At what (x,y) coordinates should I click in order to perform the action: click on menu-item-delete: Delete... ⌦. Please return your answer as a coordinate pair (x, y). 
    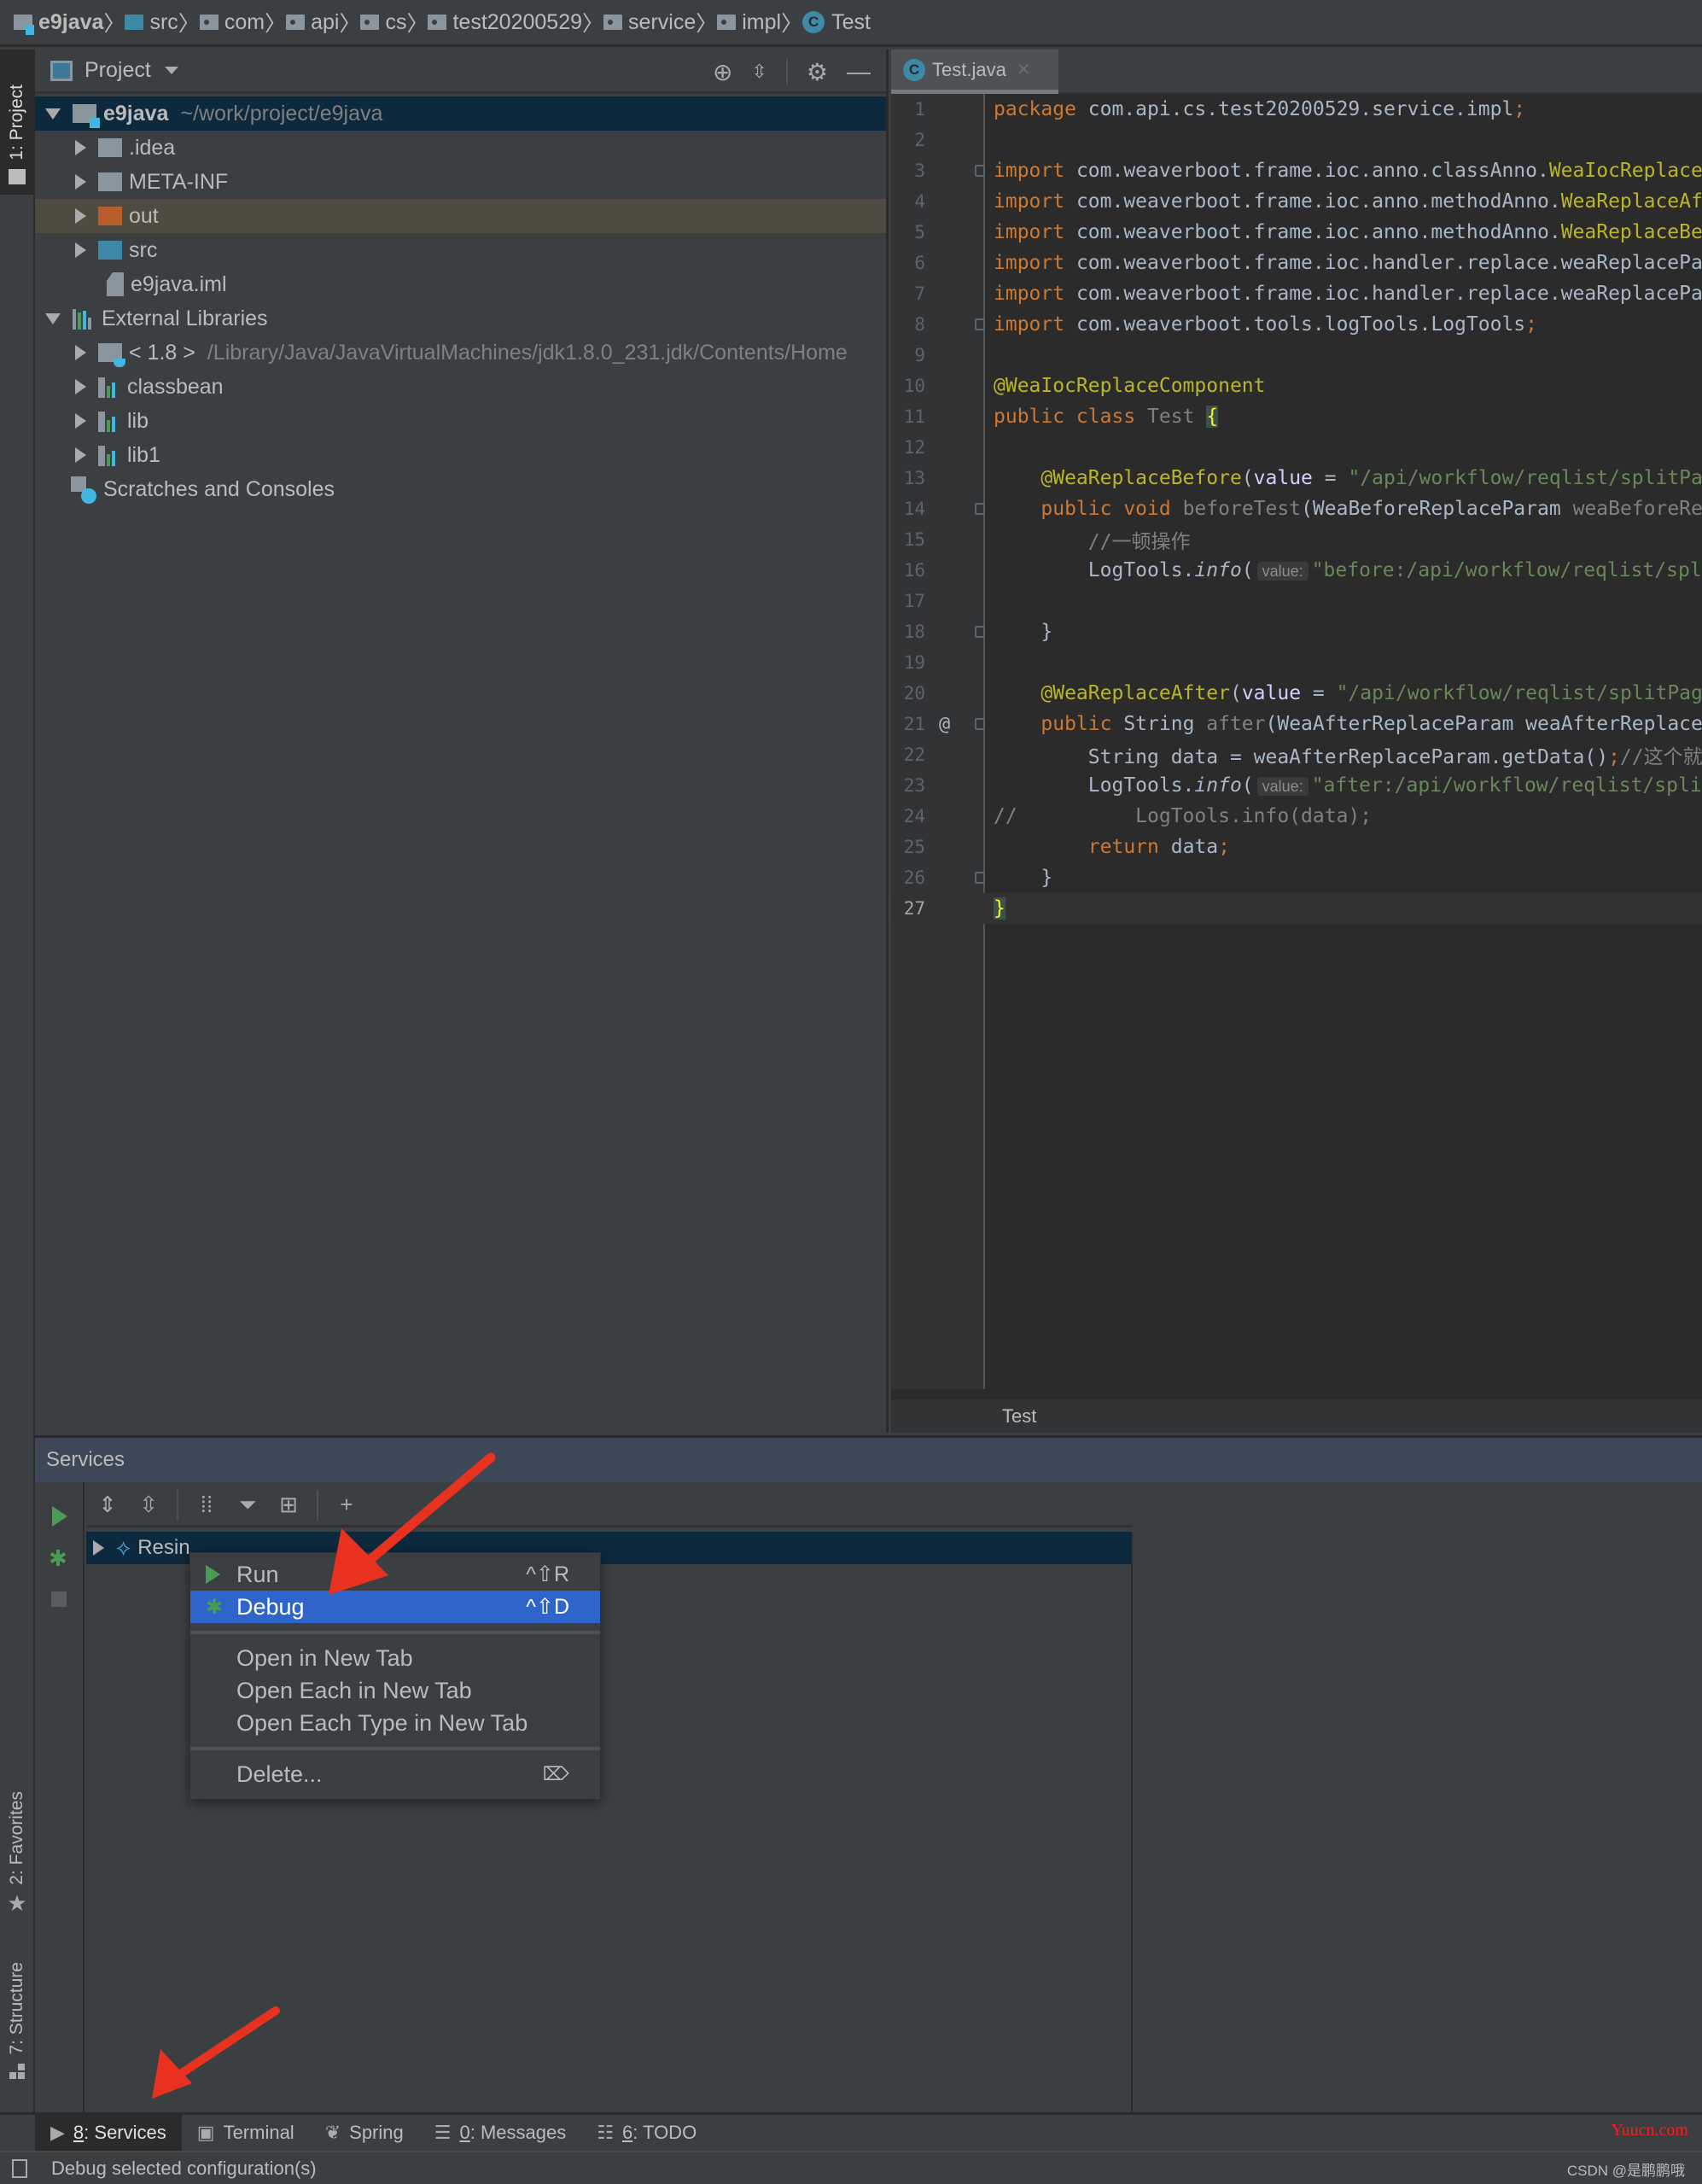
    Looking at the image, I should click on (395, 1774).